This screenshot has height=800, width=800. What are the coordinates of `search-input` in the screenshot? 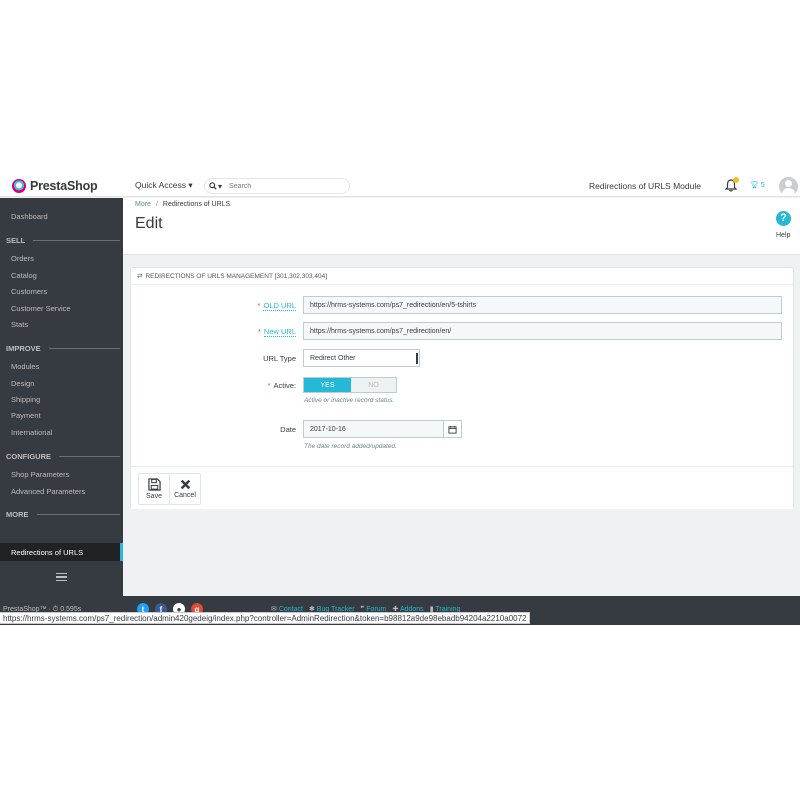 It's located at (284, 186).